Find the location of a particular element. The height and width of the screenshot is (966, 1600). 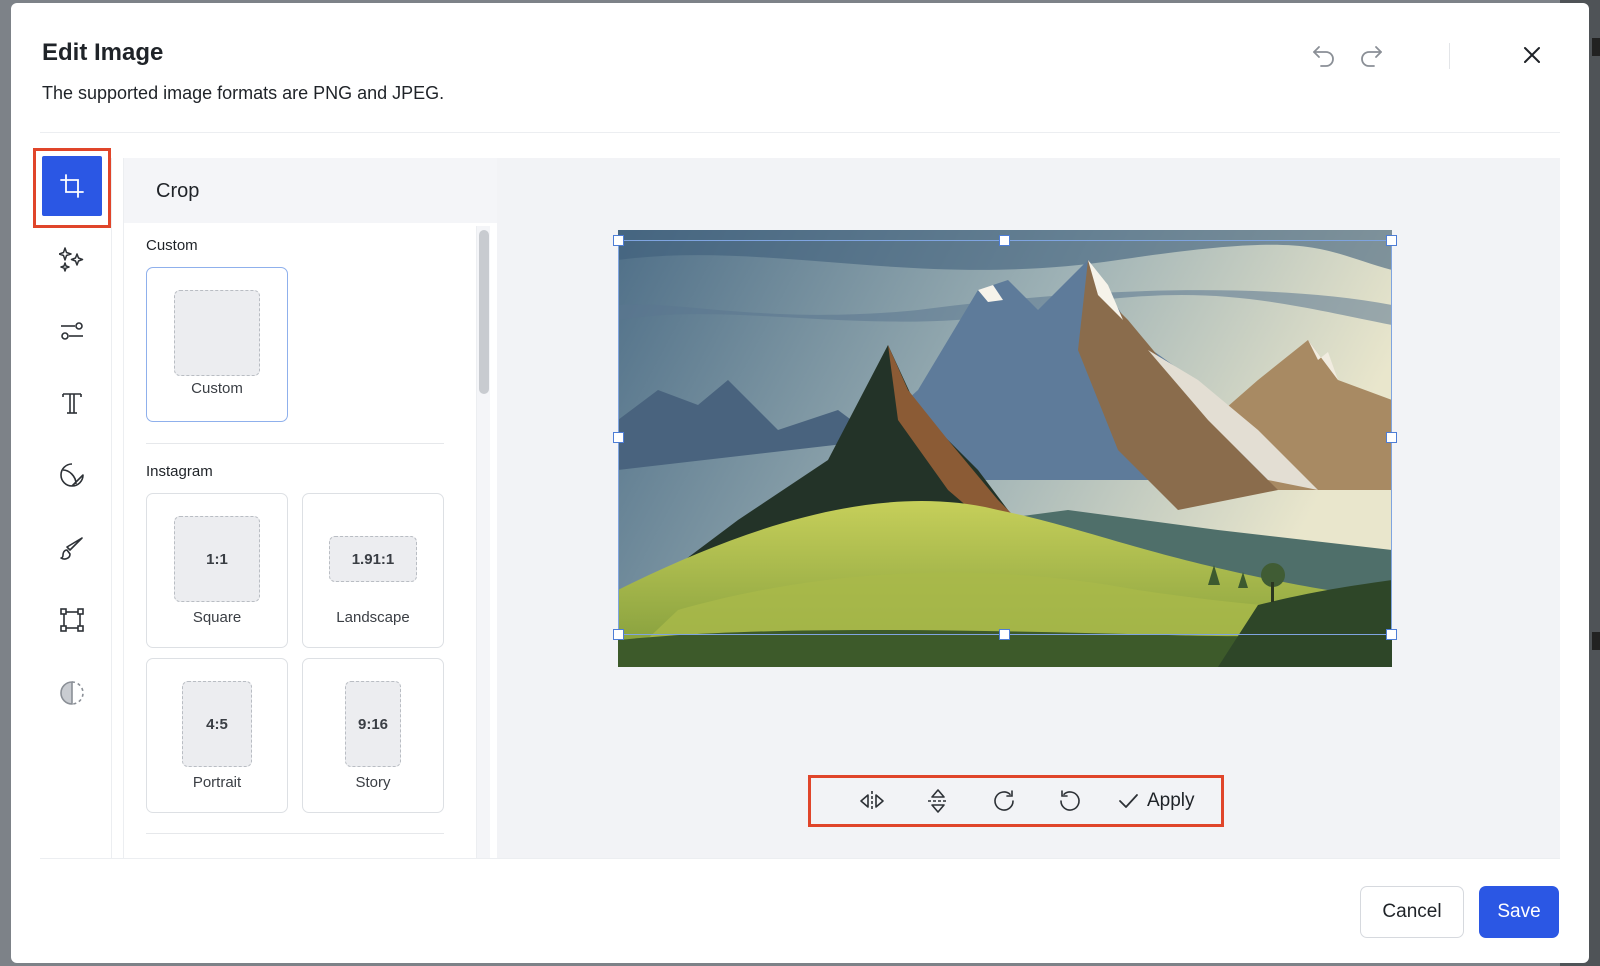

section-label-instagram: Instagram is located at coordinates (179, 471).